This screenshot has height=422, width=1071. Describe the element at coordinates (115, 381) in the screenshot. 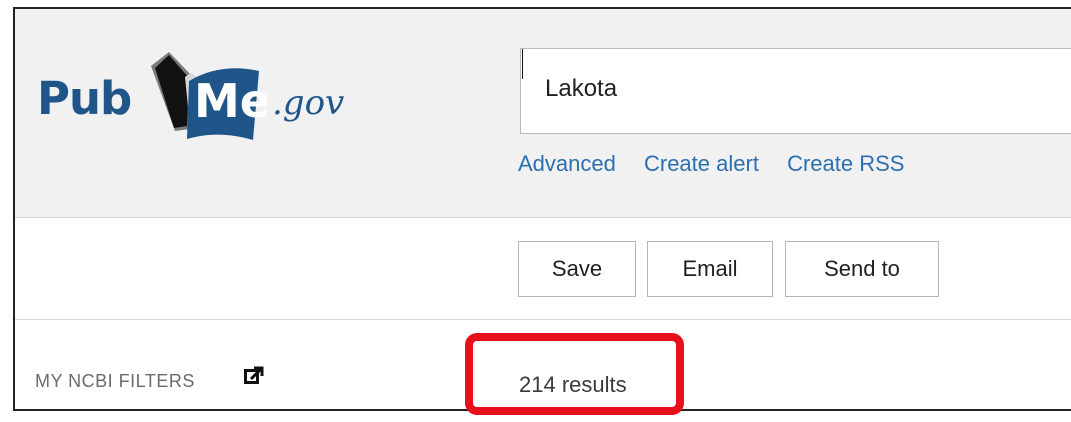

I see `my-ncbi-filters-label: MY NCBI FILTERS` at that location.